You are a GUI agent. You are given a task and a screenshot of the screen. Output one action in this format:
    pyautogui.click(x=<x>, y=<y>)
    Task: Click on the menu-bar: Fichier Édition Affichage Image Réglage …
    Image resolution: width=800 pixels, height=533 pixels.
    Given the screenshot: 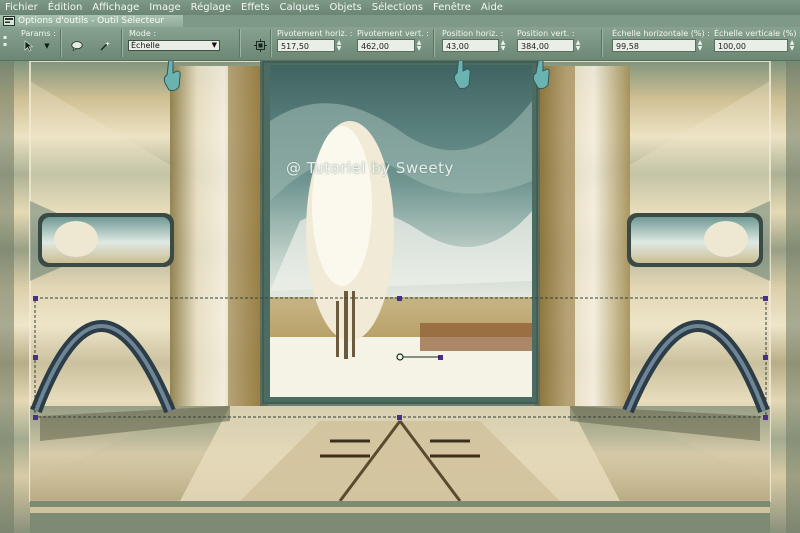 What is the action you would take?
    pyautogui.click(x=400, y=7)
    